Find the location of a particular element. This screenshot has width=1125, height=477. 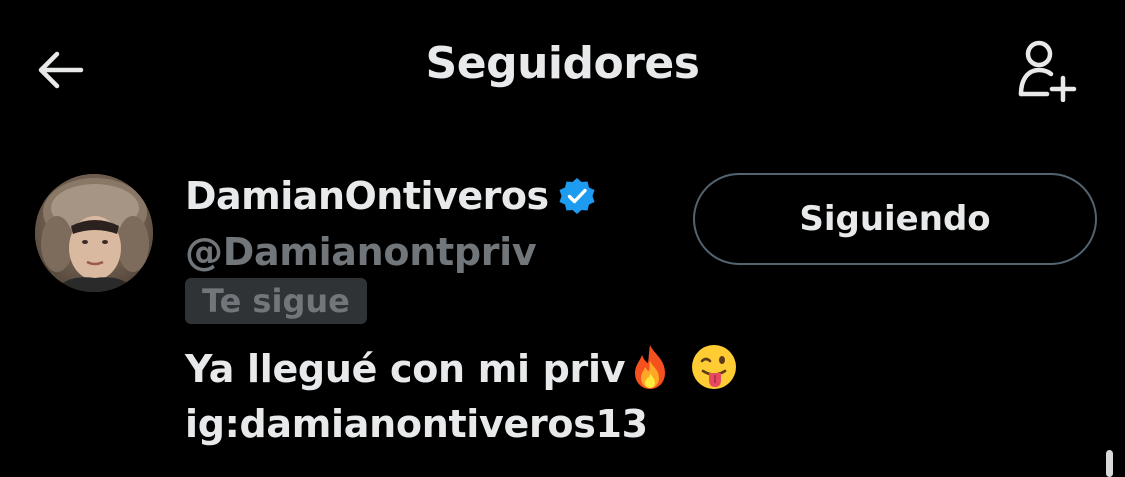

avatar is located at coordinates (94, 233).